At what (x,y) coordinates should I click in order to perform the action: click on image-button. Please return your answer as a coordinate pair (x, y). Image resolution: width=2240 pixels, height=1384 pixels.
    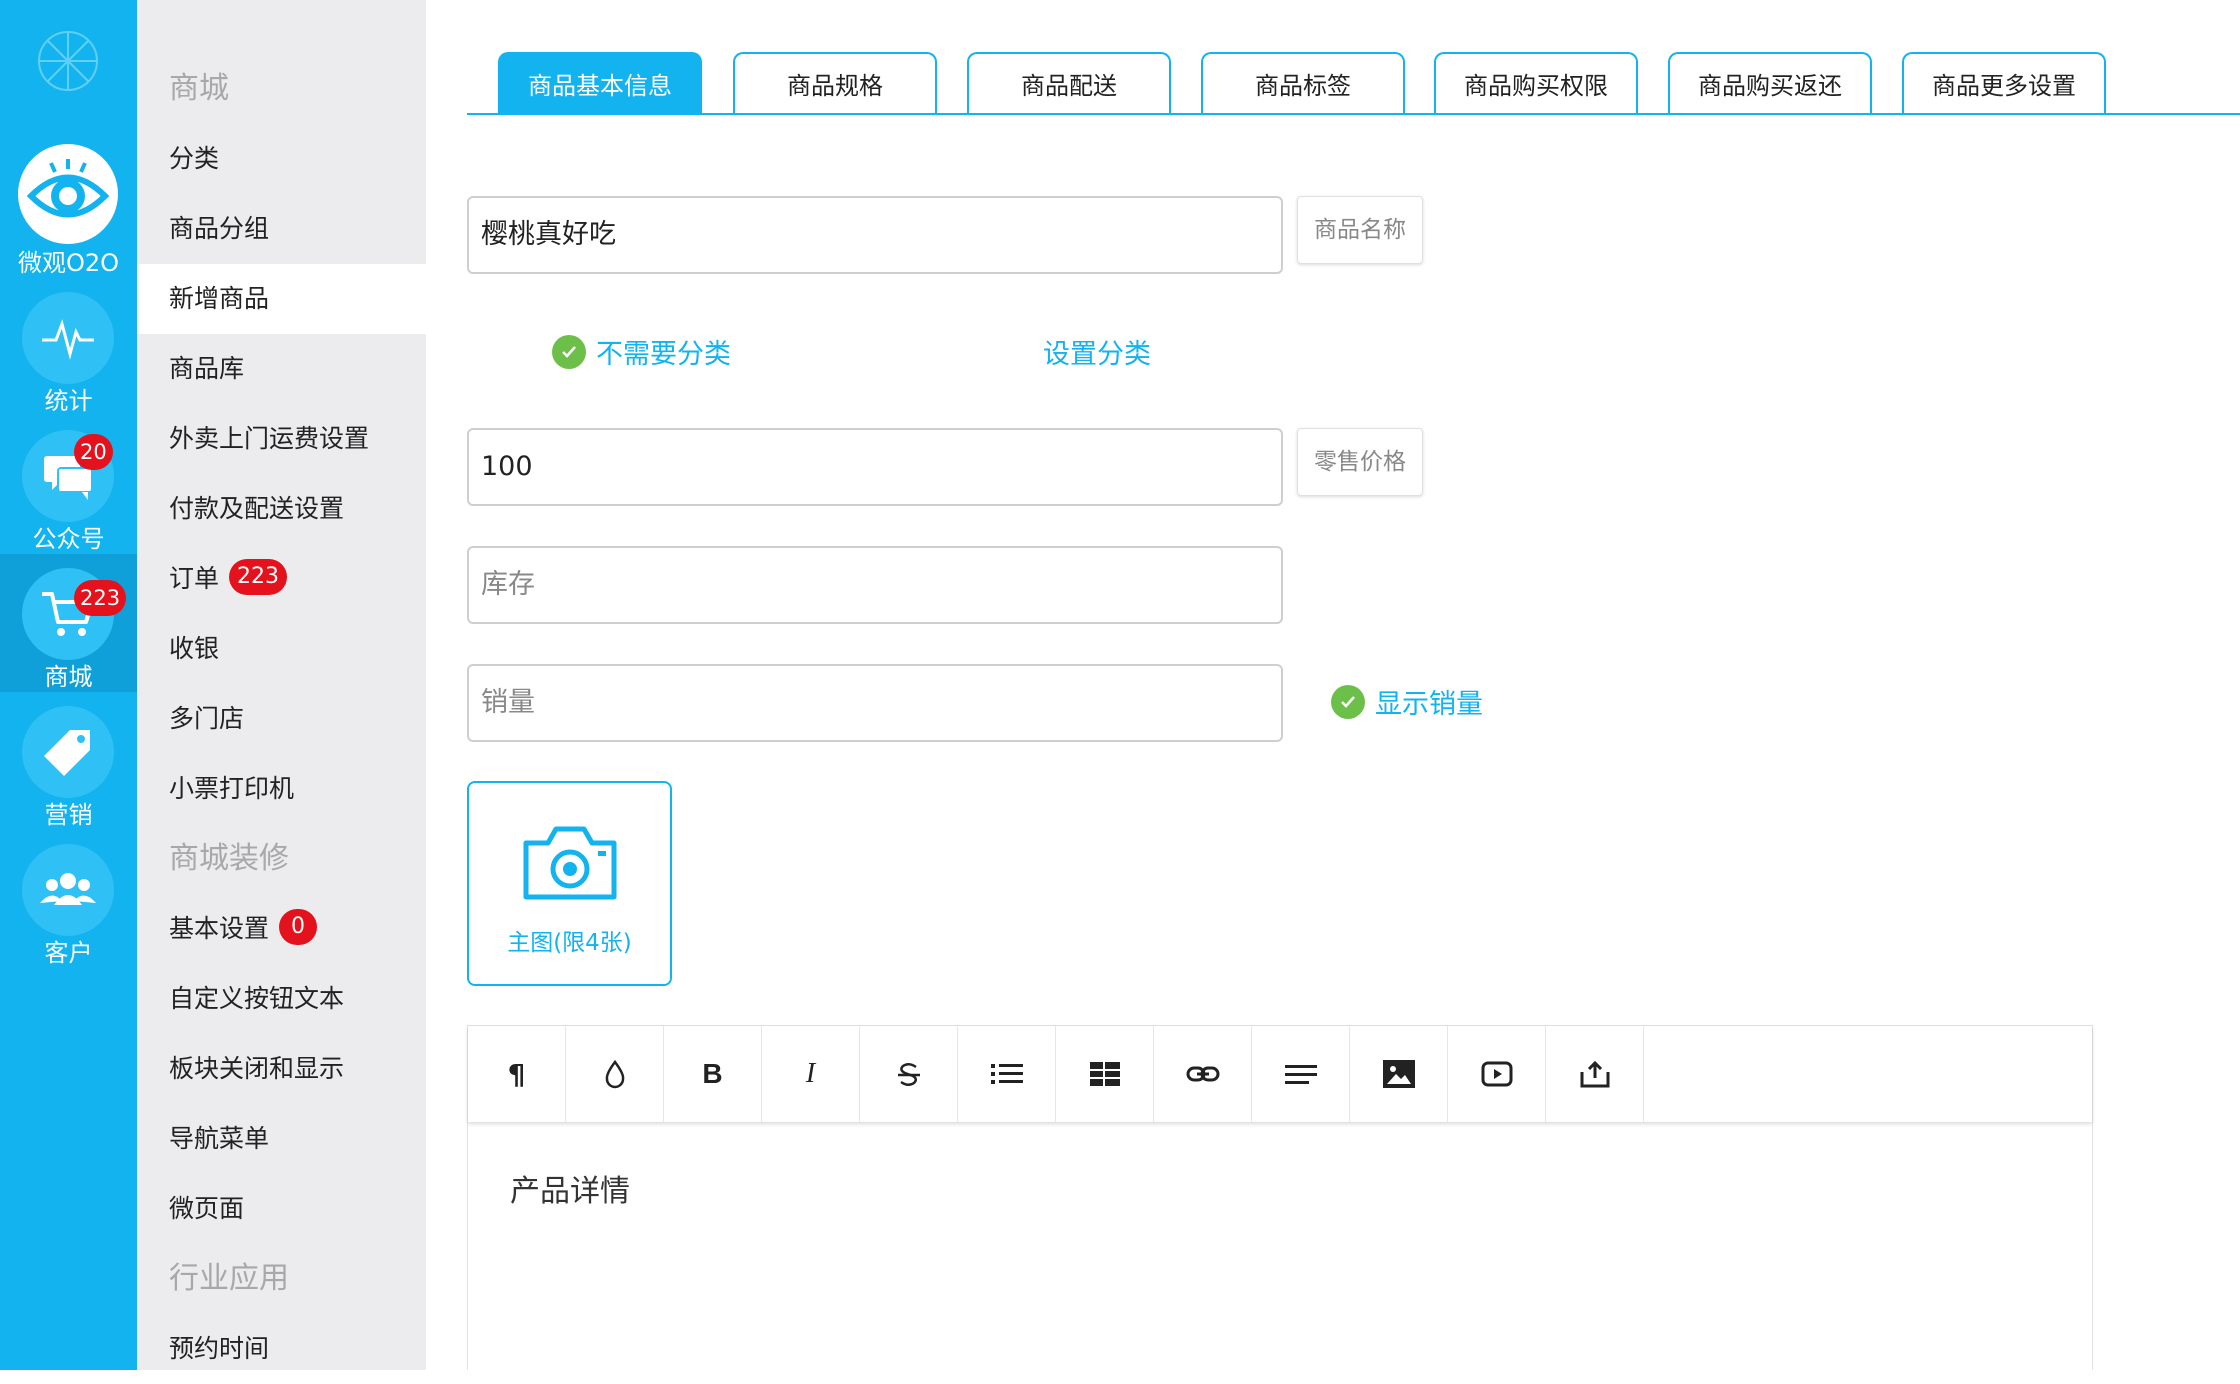
    Looking at the image, I should click on (1399, 1074).